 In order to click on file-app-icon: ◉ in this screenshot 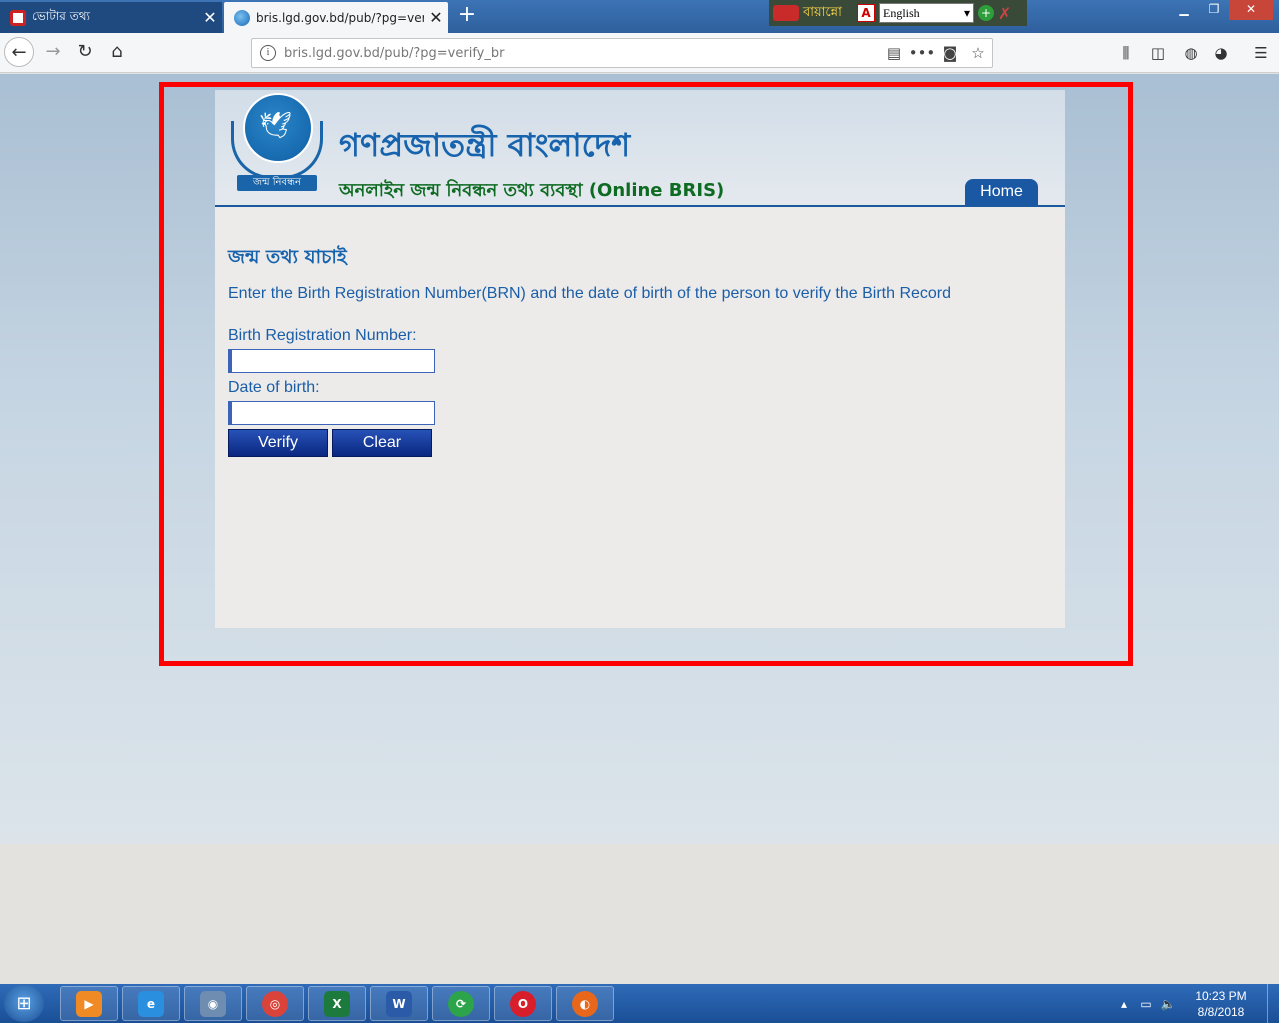, I will do `click(213, 1003)`.